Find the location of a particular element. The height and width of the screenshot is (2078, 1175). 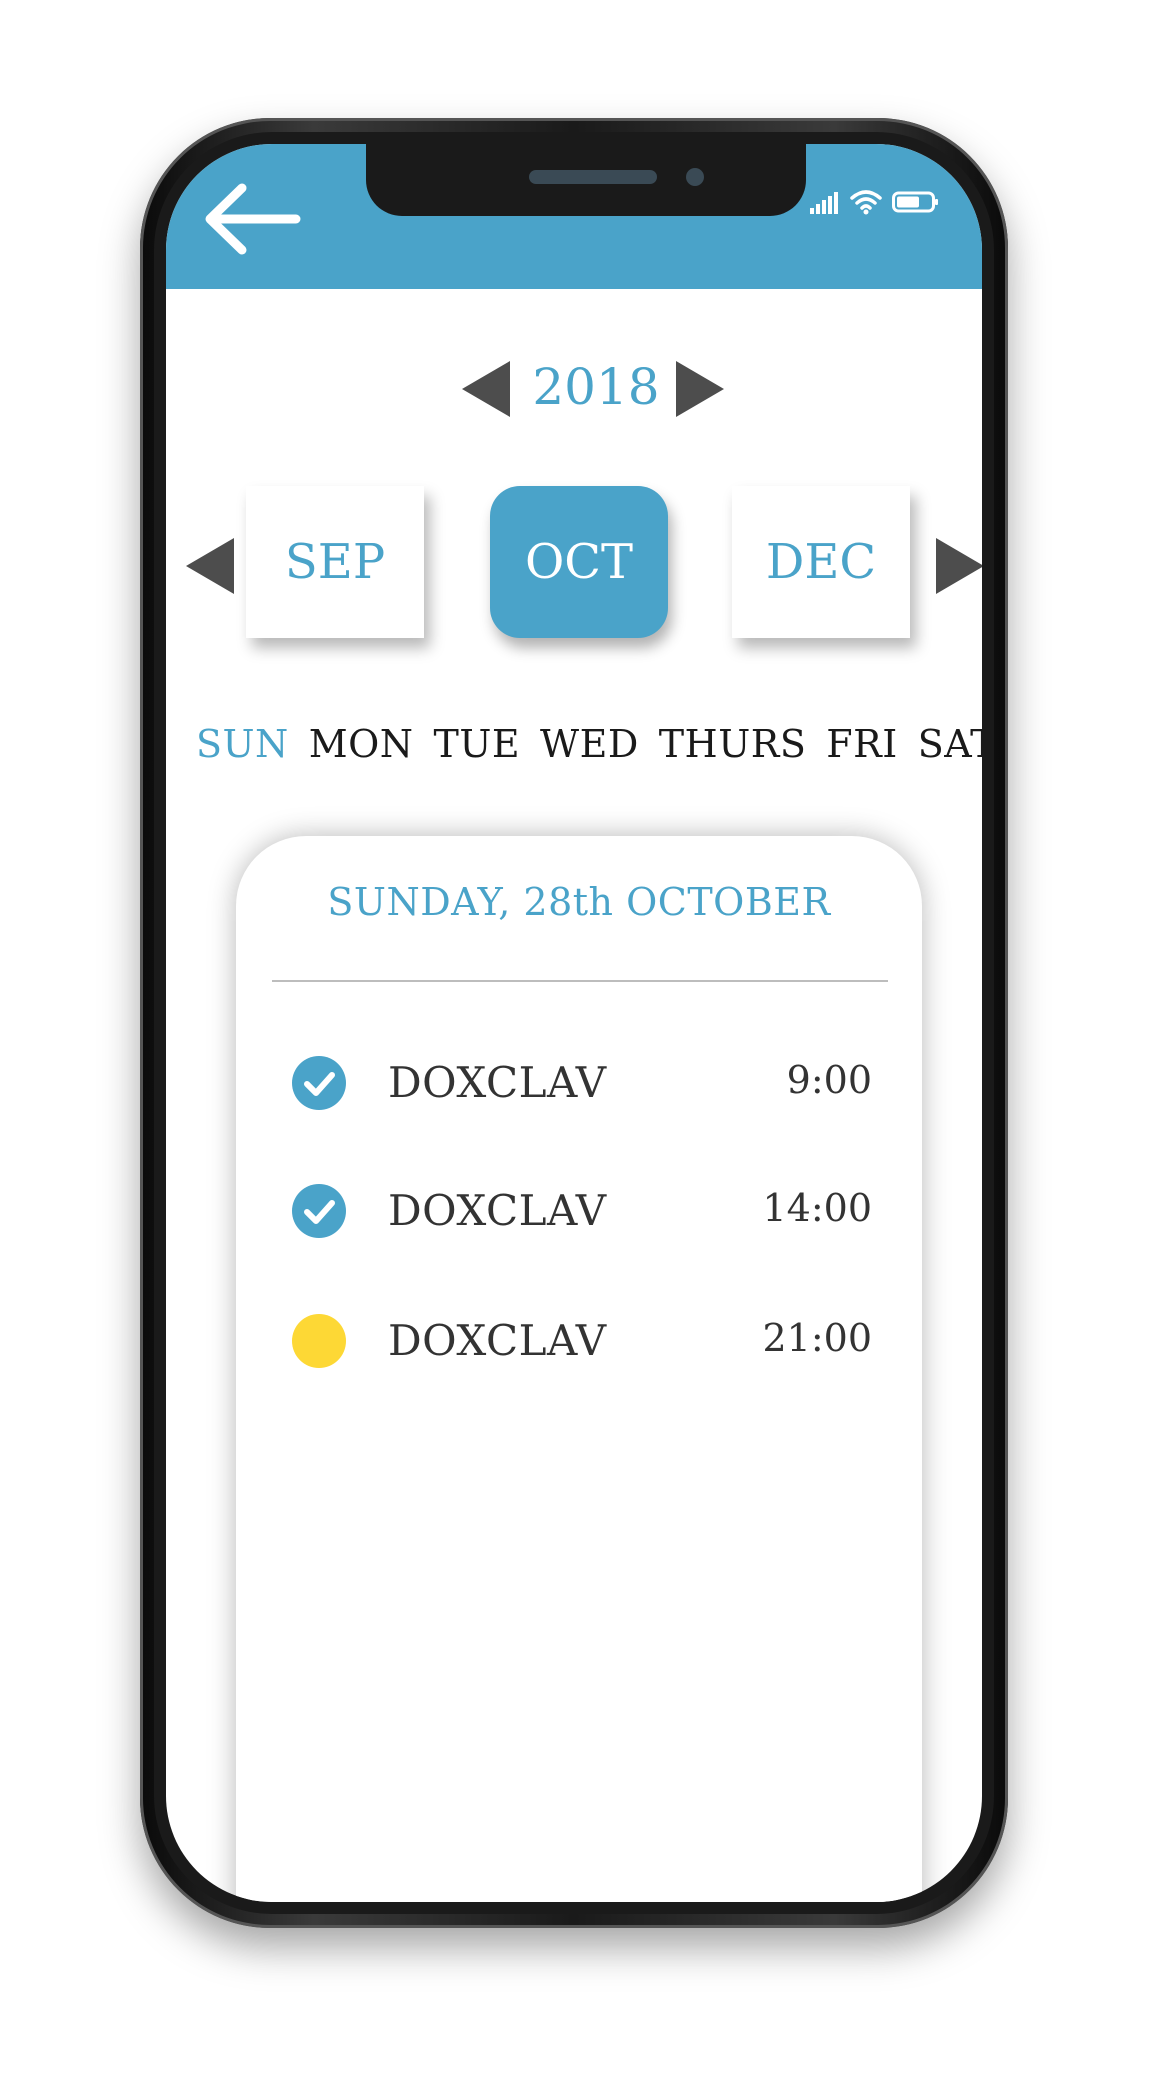

weekday-thurs: THURS is located at coordinates (733, 744).